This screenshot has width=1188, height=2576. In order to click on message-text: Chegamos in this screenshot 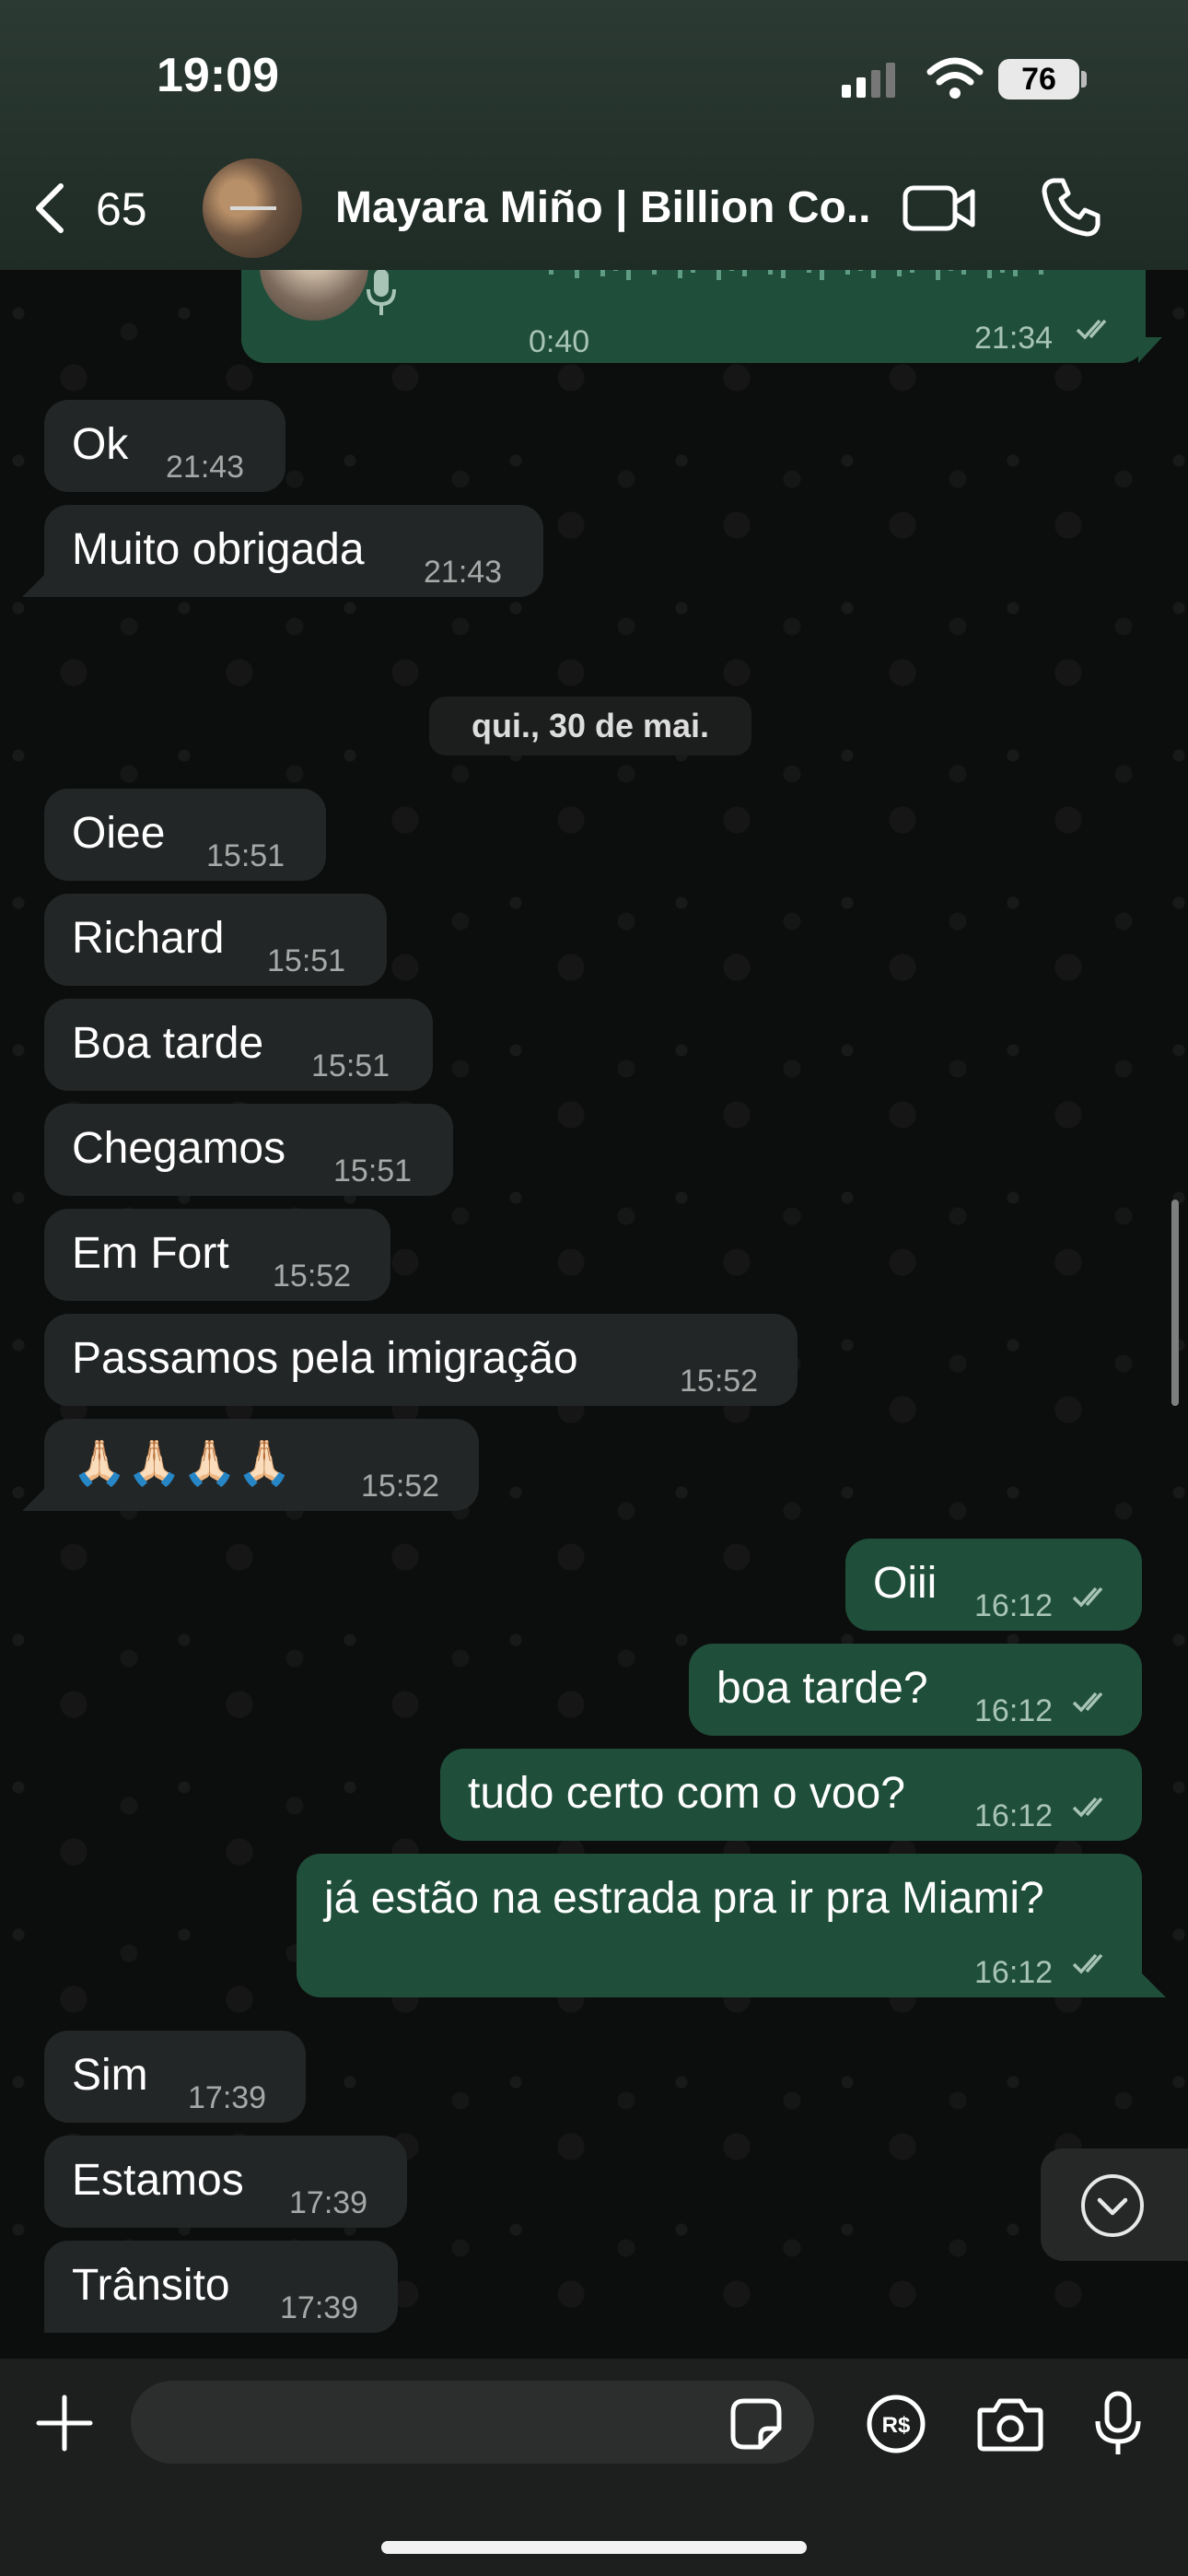, I will do `click(179, 1148)`.